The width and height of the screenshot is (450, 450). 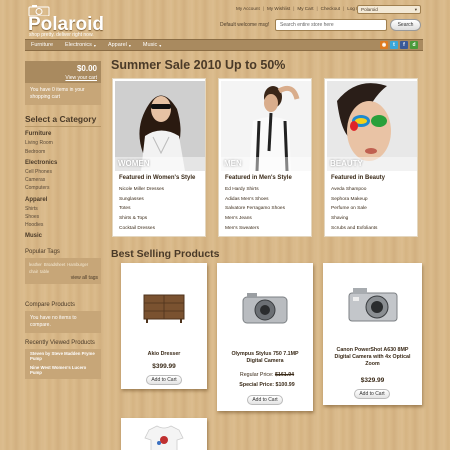 What do you see at coordinates (61, 35) in the screenshot?
I see `logo-subtitle: shop pretty. deliver right now.` at bounding box center [61, 35].